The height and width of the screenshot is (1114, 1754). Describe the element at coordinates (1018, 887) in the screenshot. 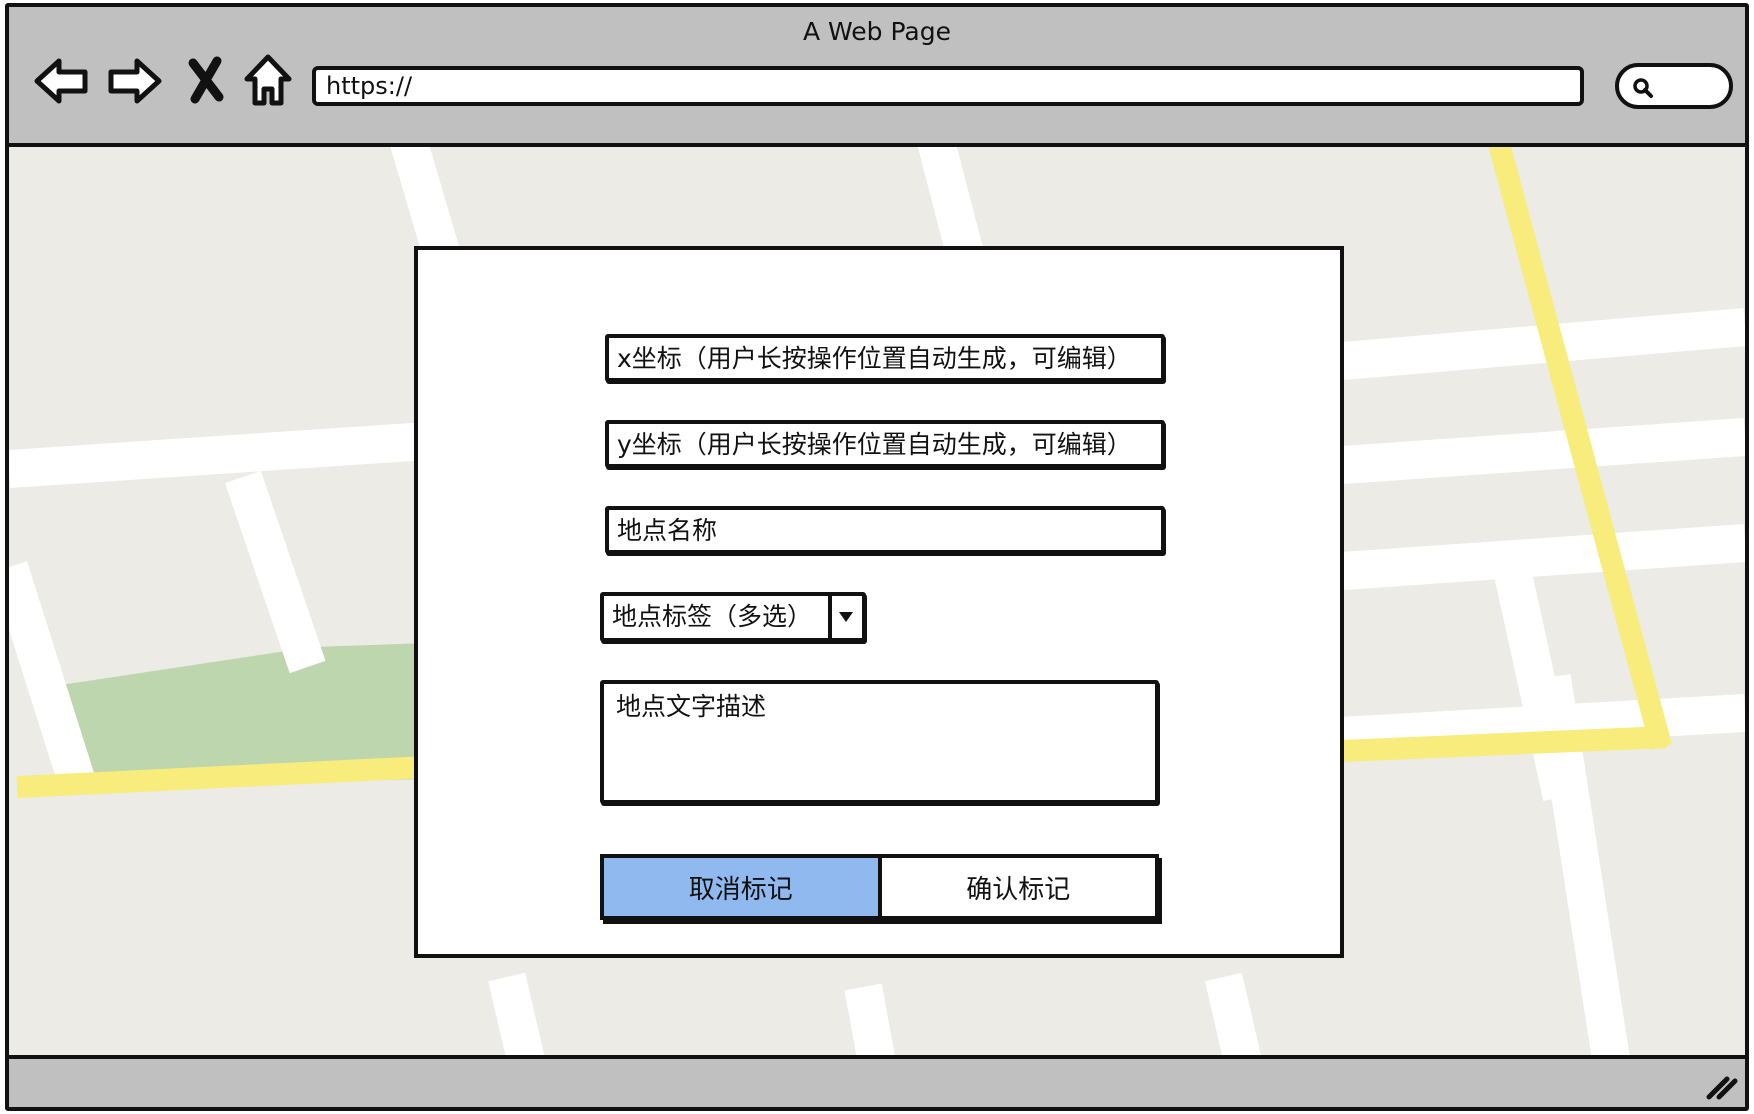

I see `confirm-marker-button: 确认标记` at that location.